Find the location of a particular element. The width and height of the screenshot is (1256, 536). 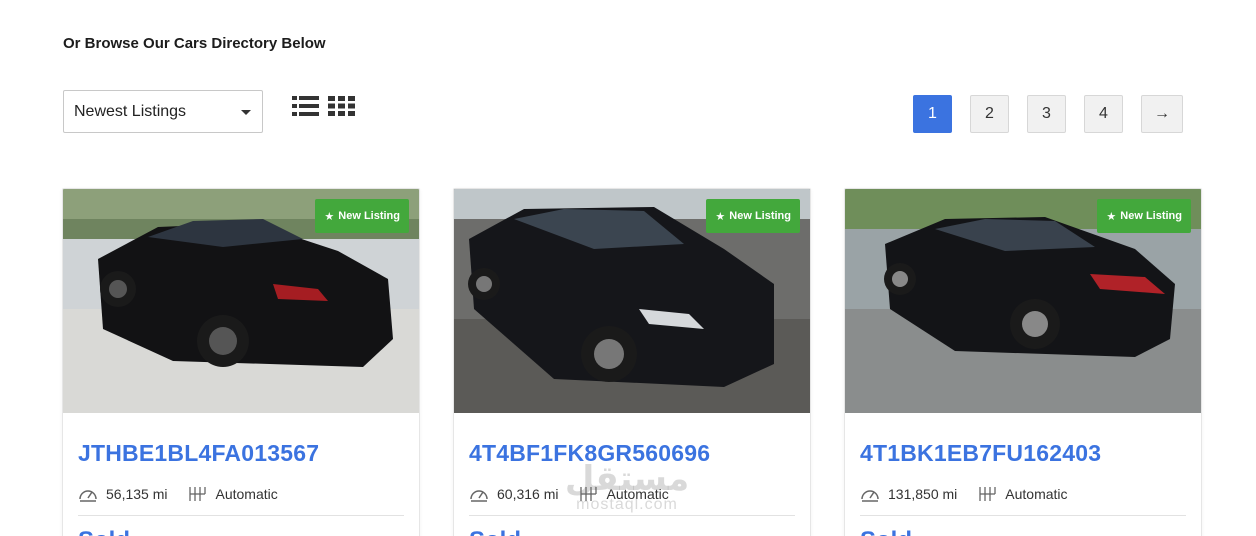

list-view-icon is located at coordinates (305, 106).